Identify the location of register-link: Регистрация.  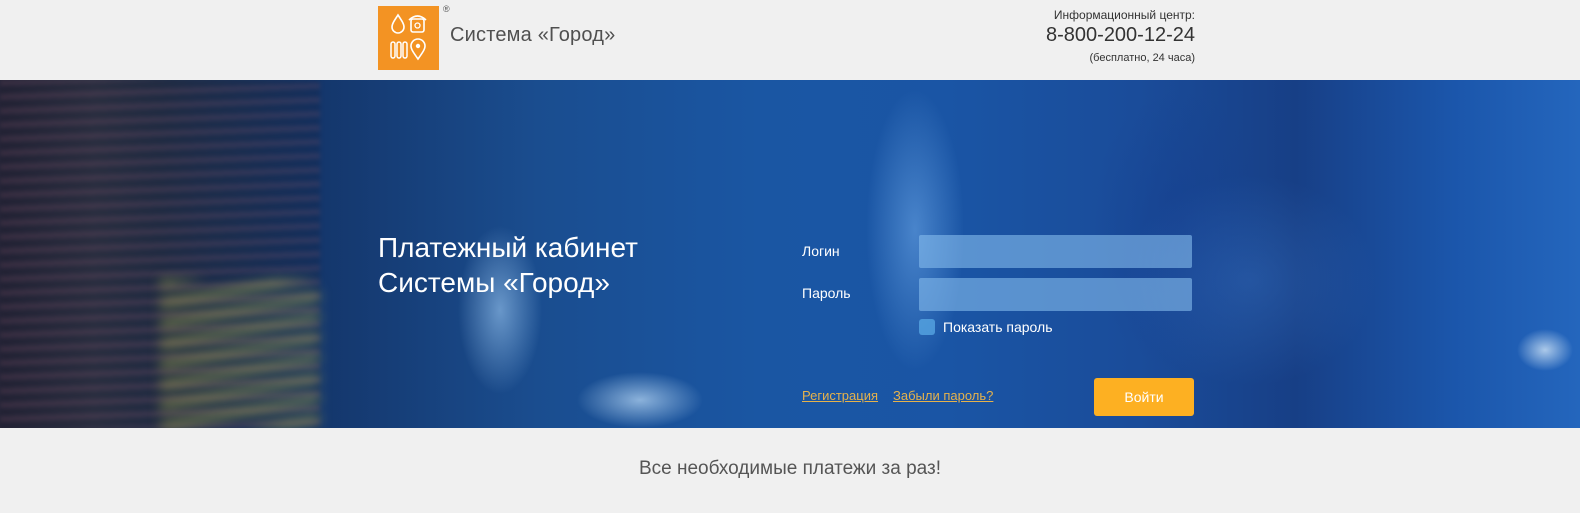
(840, 395).